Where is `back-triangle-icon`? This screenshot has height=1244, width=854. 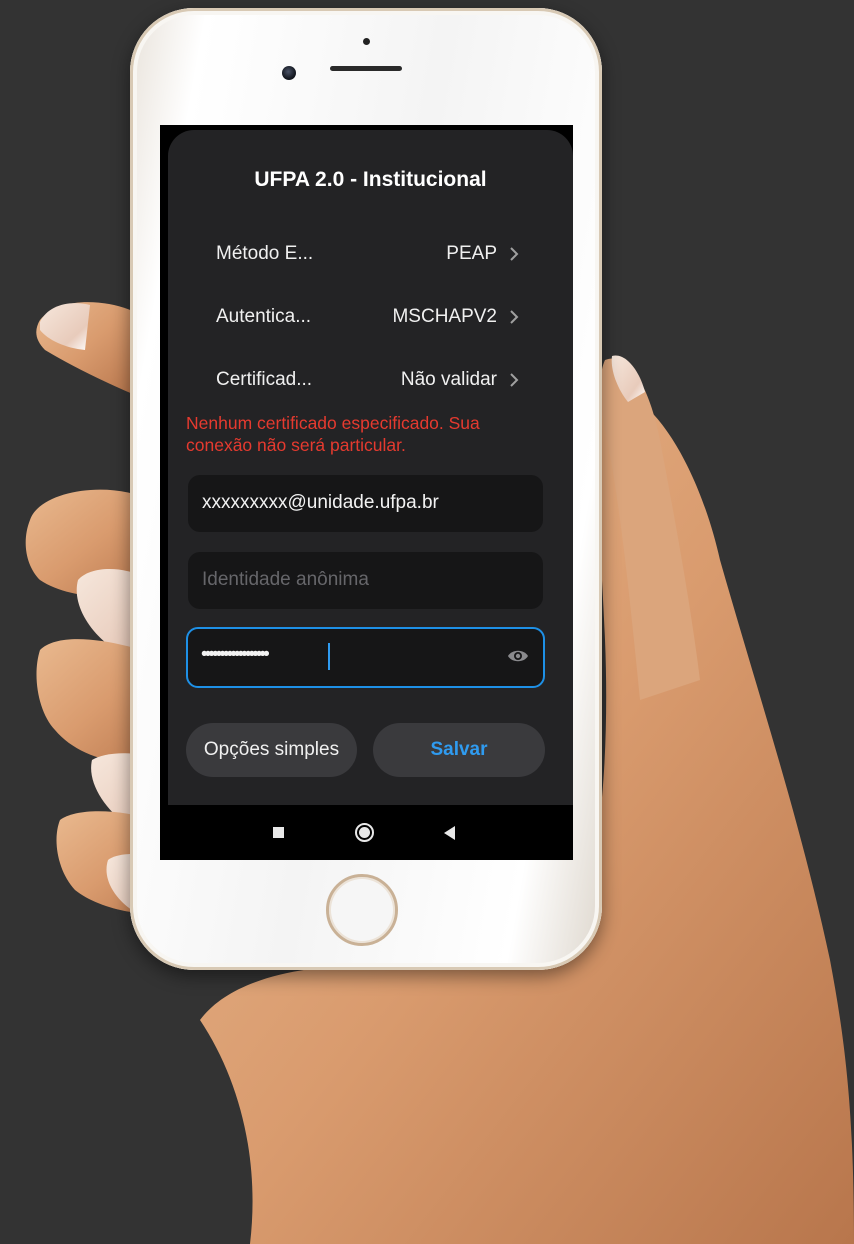
back-triangle-icon is located at coordinates (450, 833).